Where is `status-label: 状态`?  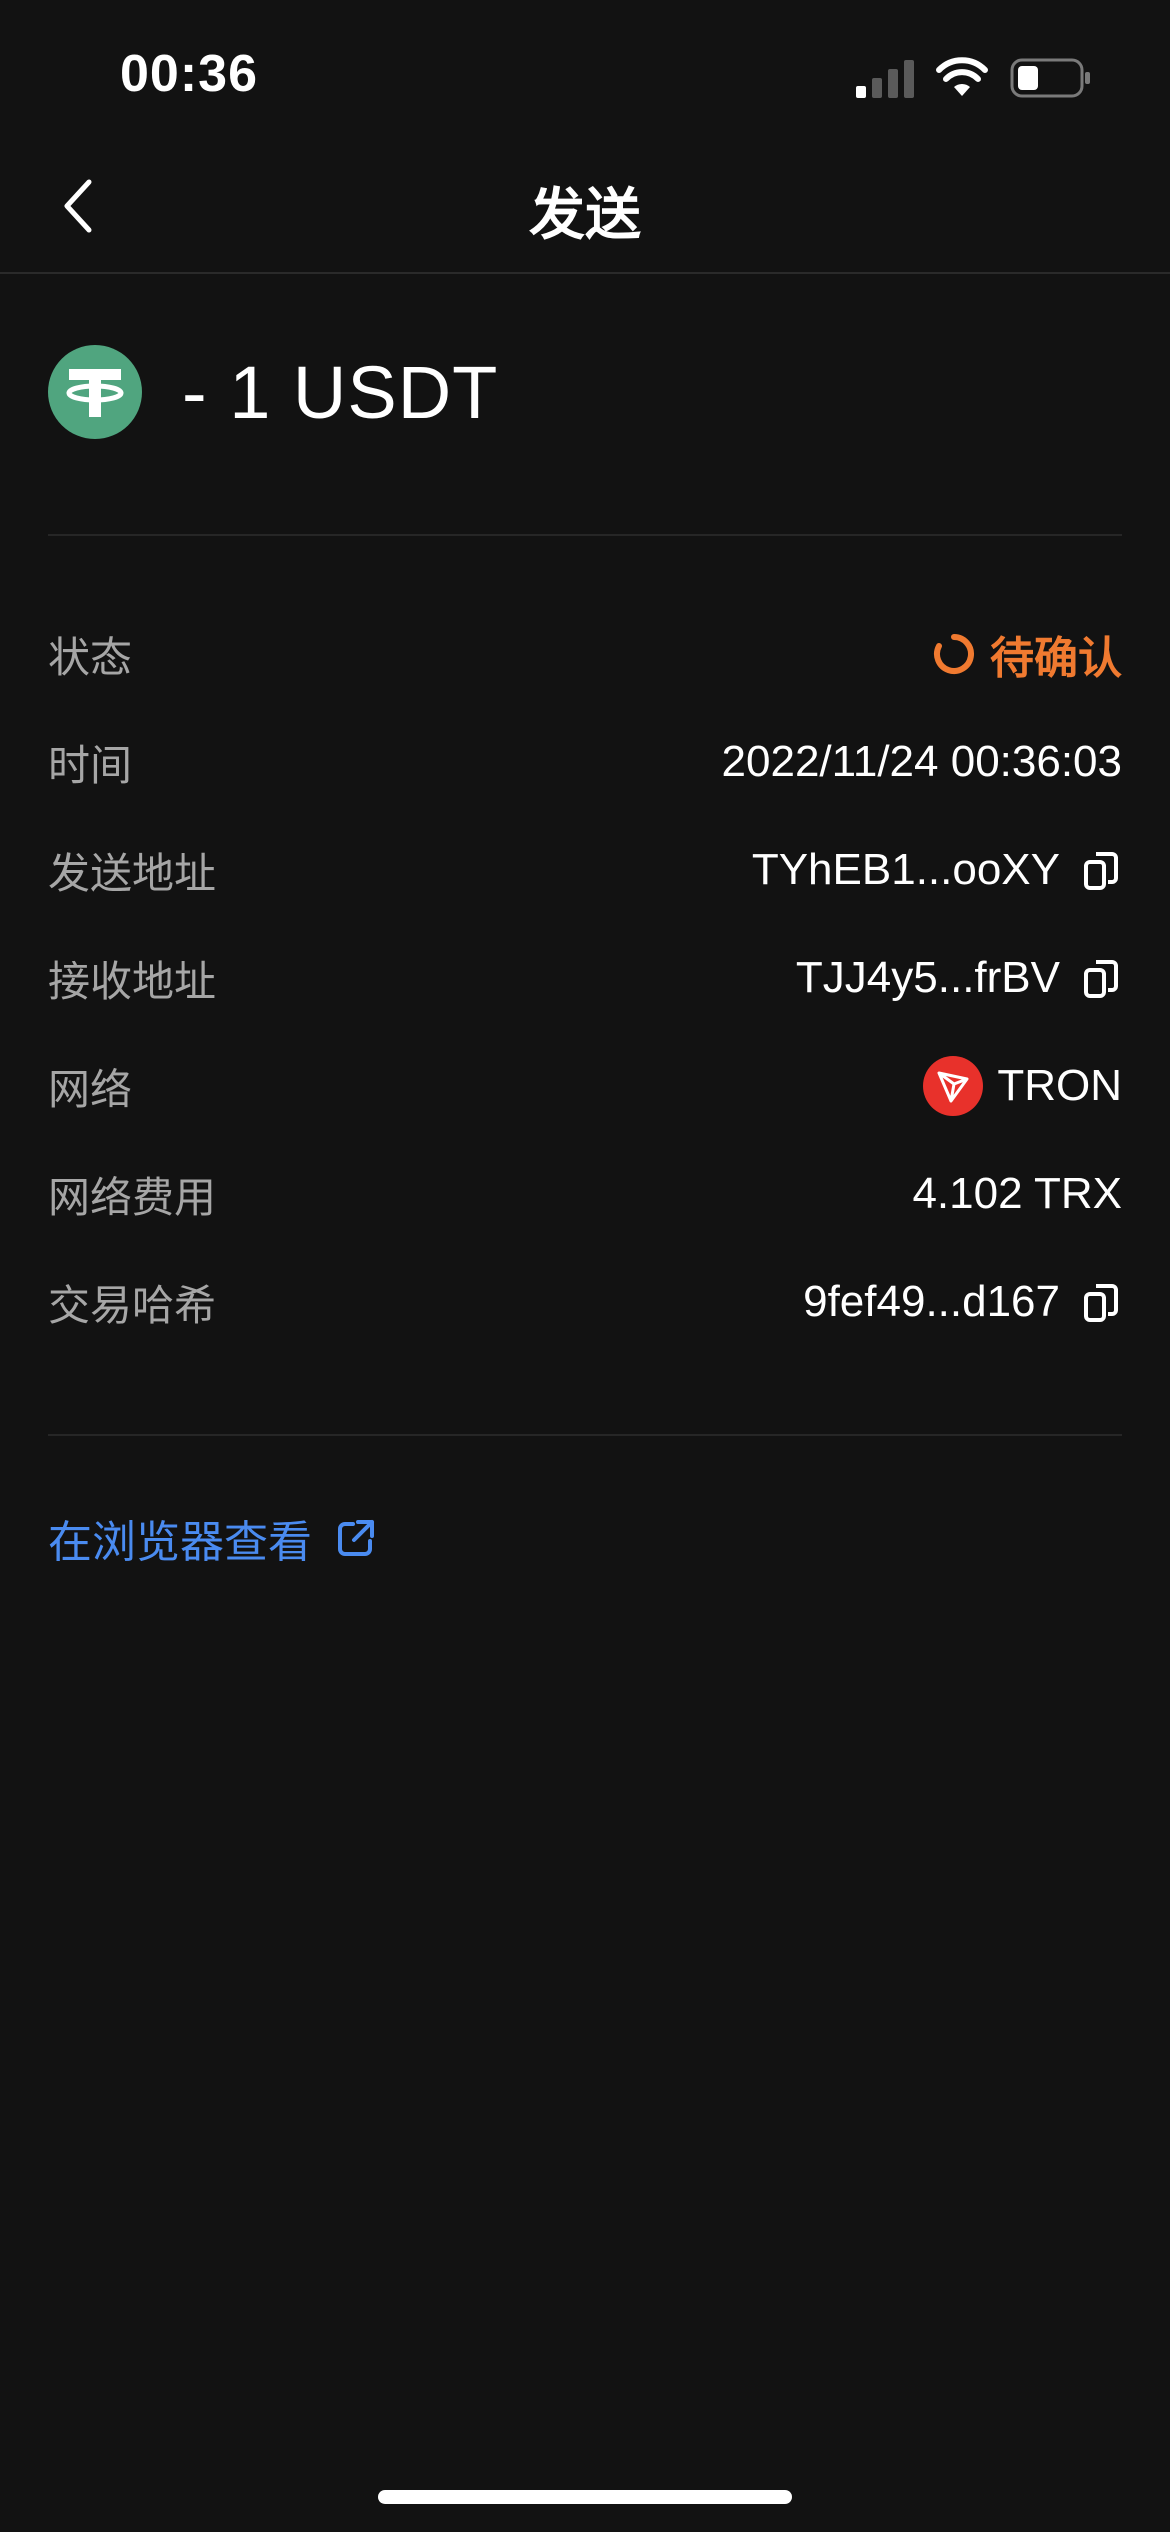
status-label: 状态 is located at coordinates (90, 657).